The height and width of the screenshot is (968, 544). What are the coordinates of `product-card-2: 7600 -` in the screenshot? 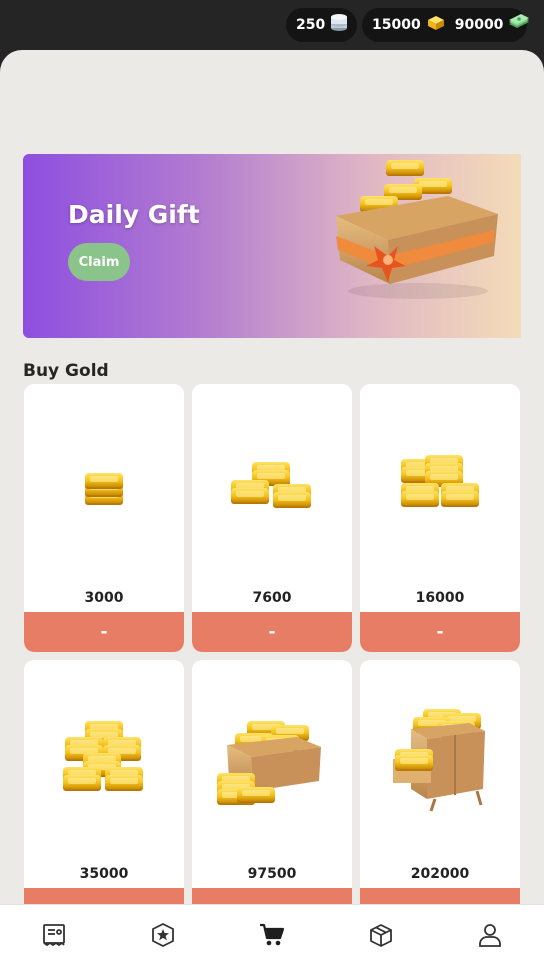 It's located at (272, 518).